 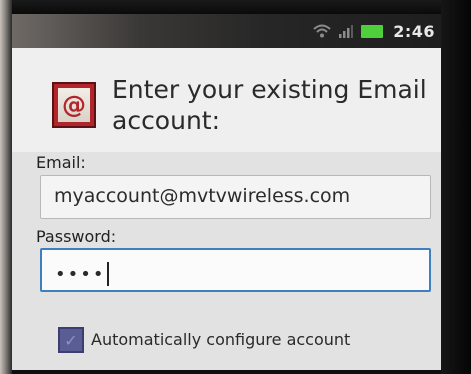 What do you see at coordinates (269, 105) in the screenshot?
I see `page-title: Enter your existing Email account:` at bounding box center [269, 105].